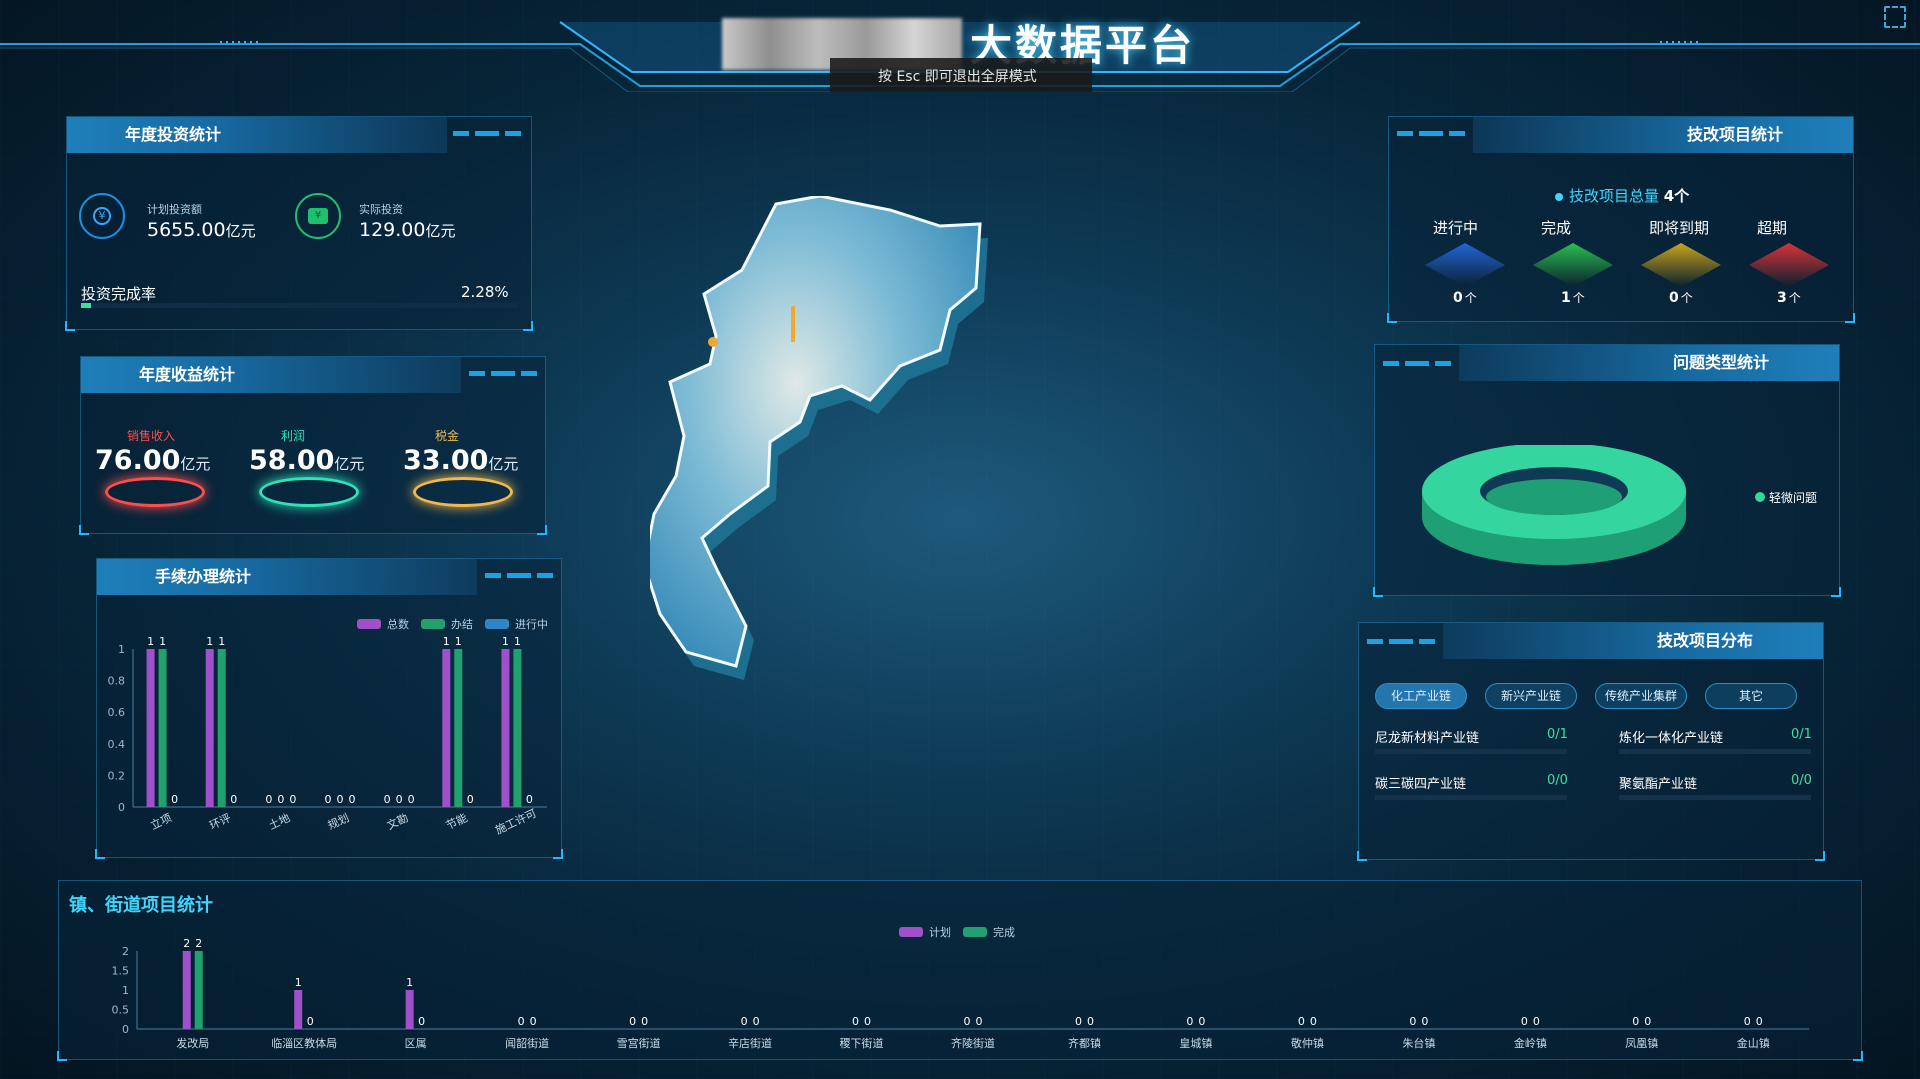  What do you see at coordinates (1531, 696) in the screenshot?
I see `tab-1: 新兴产业链` at bounding box center [1531, 696].